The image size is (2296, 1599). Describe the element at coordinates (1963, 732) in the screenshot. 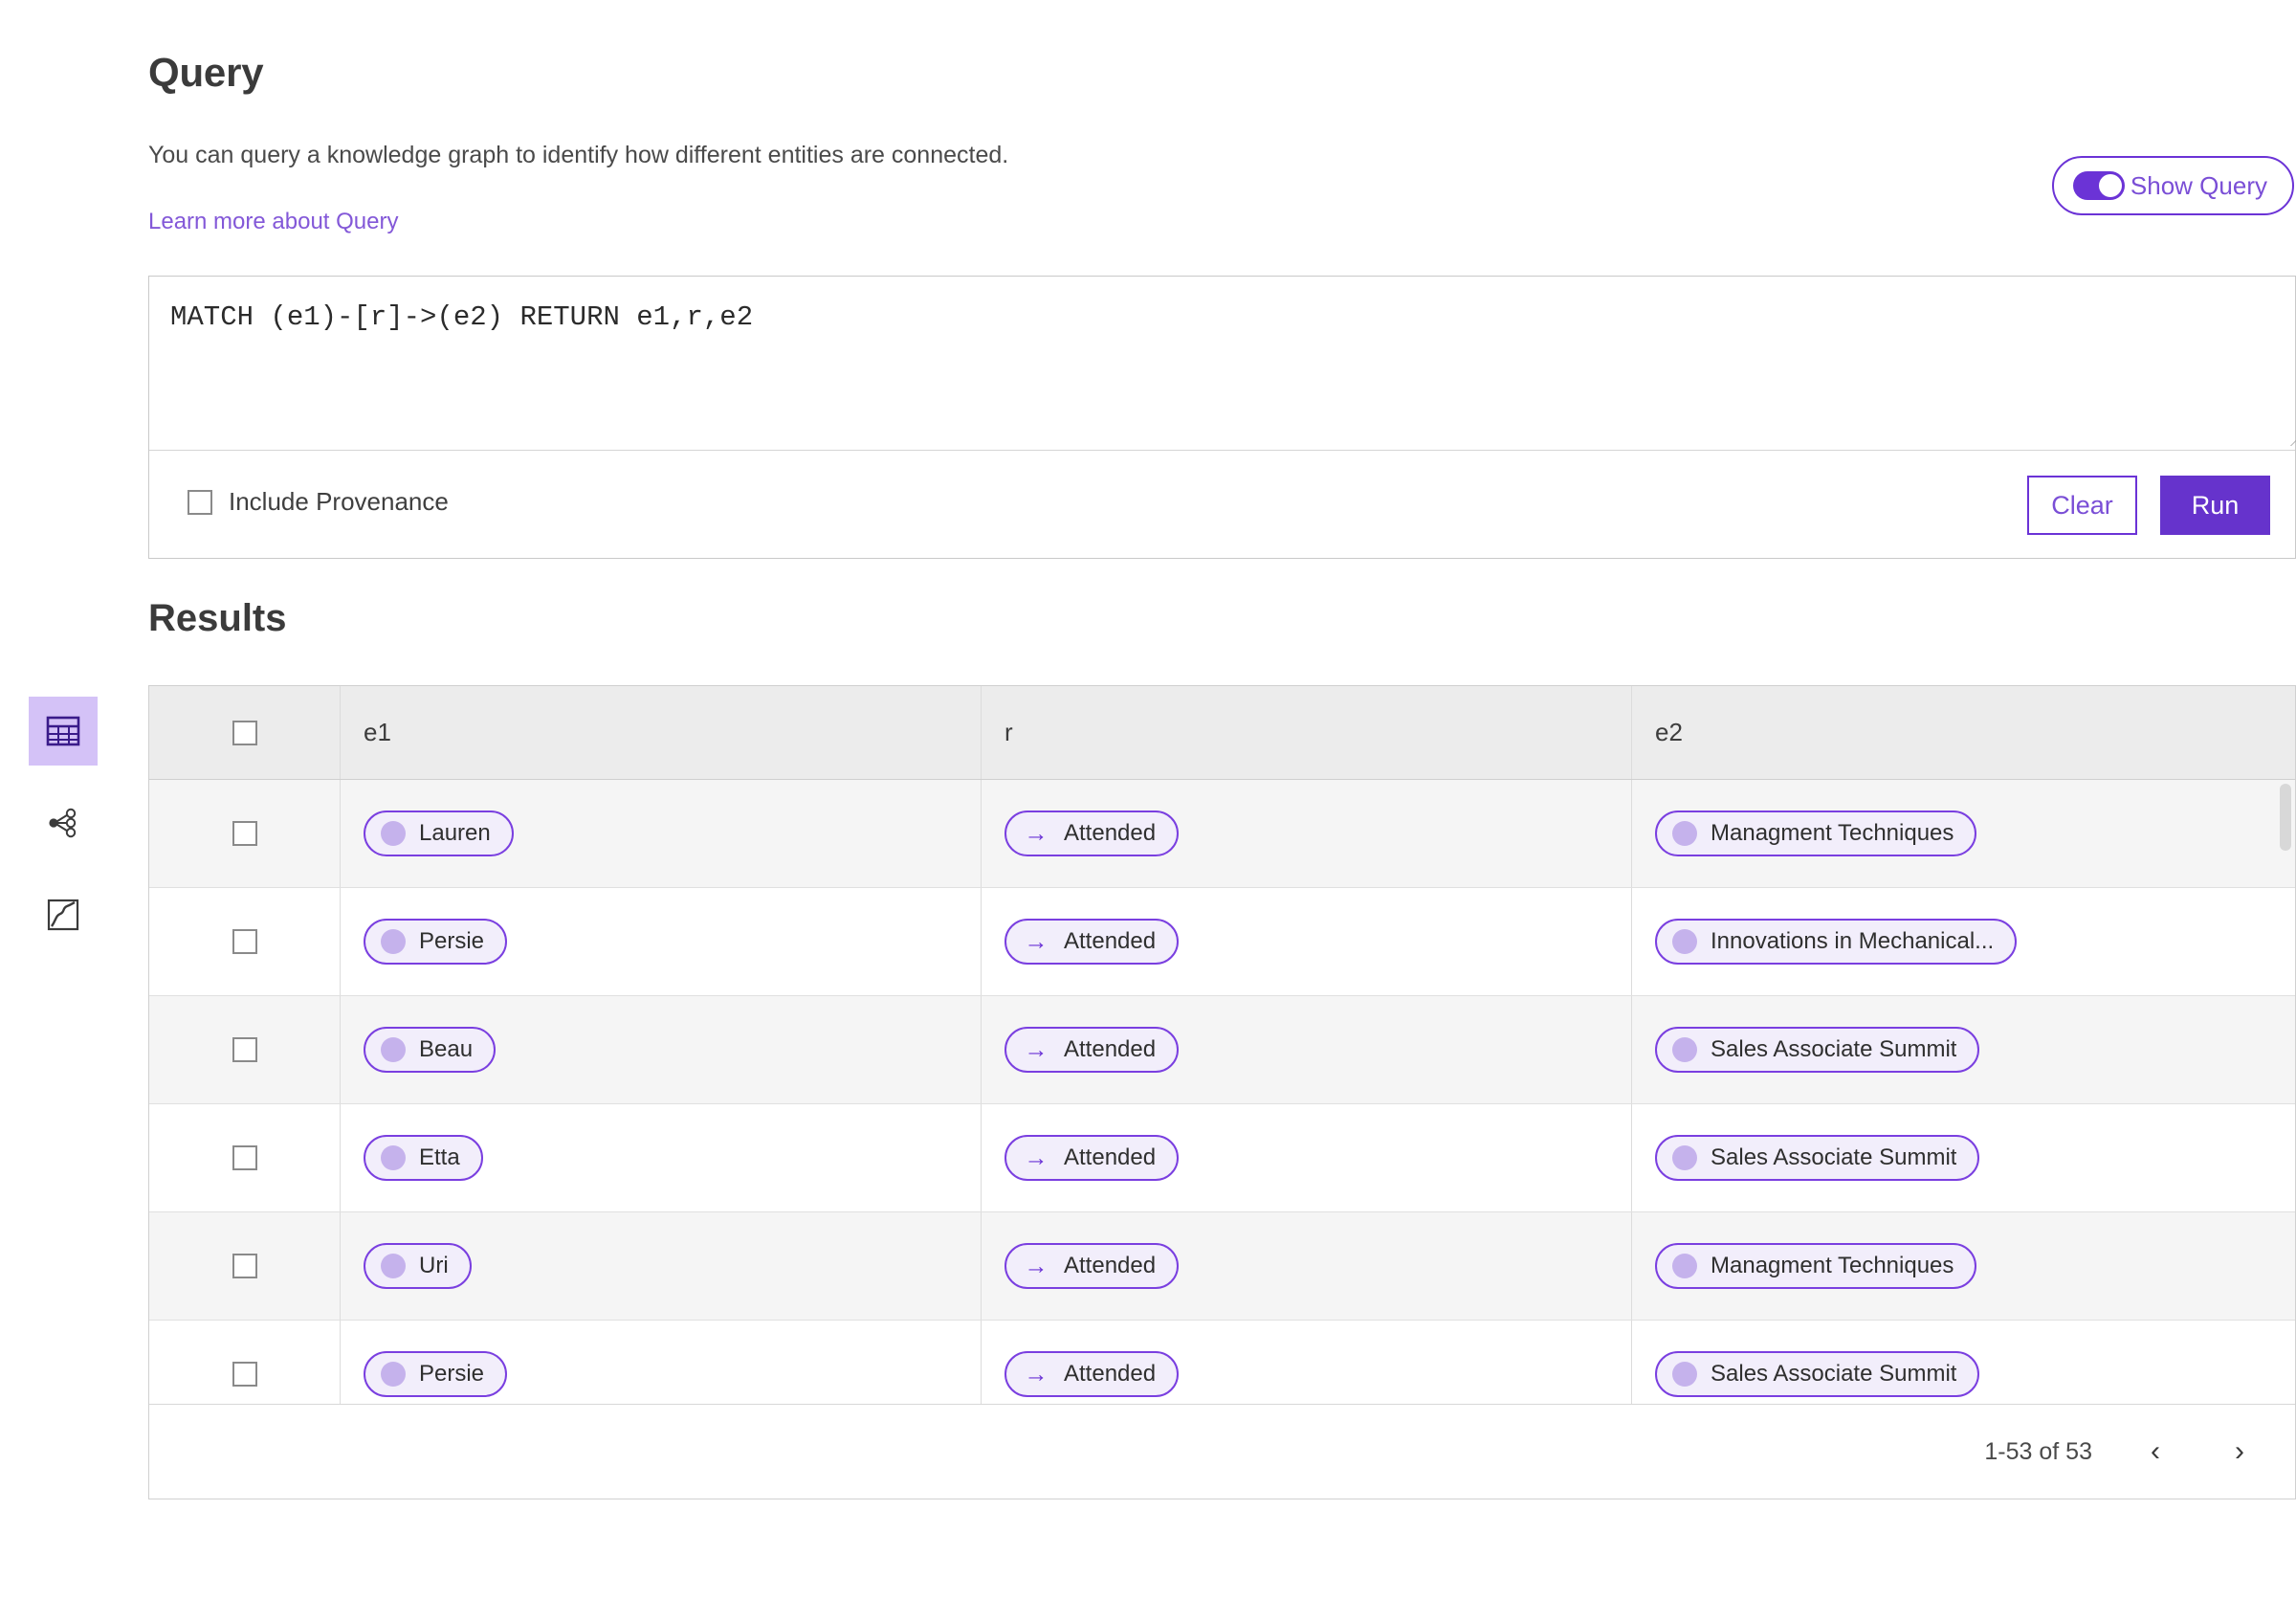

I see `header-cell-e2: e2` at that location.